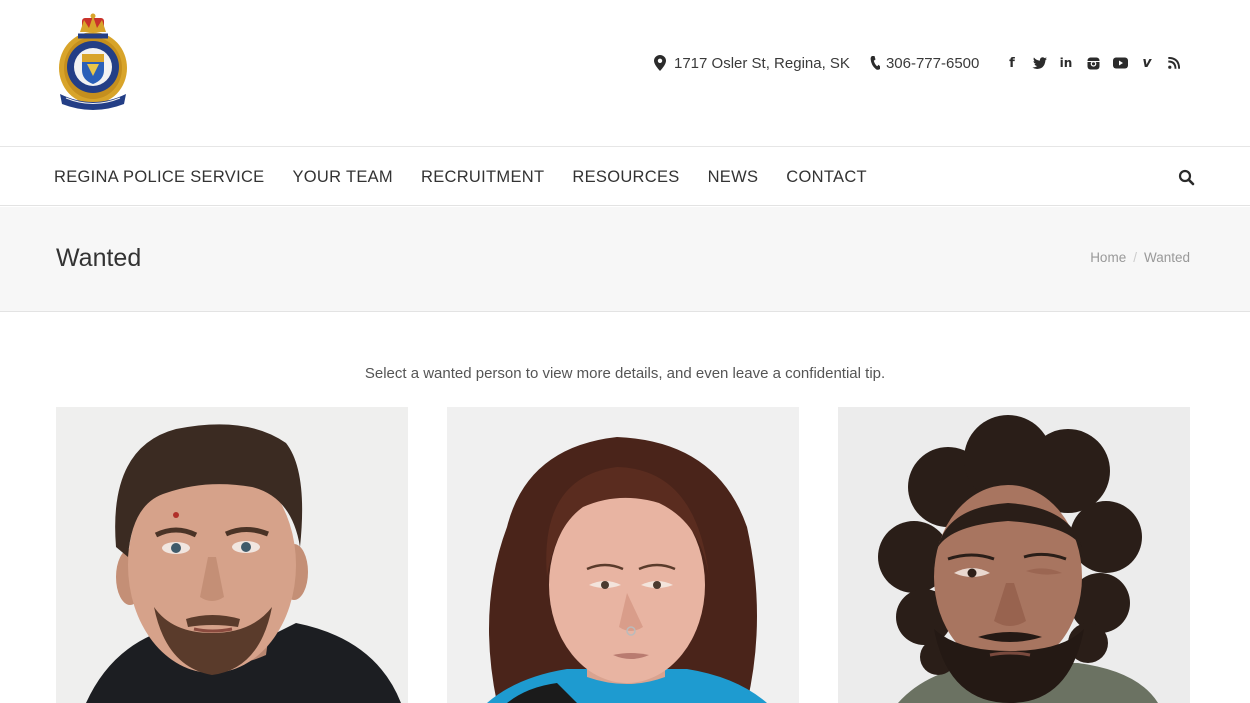 Image resolution: width=1250 pixels, height=703 pixels. I want to click on twitter-icon, so click(1039, 63).